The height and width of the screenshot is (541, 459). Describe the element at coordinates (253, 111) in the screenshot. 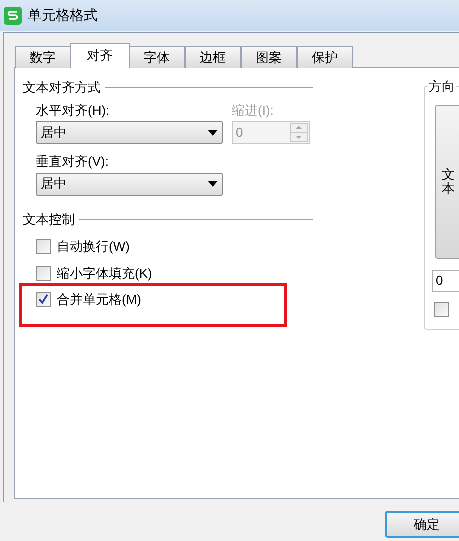

I see `field-label: 缩进(I):` at that location.